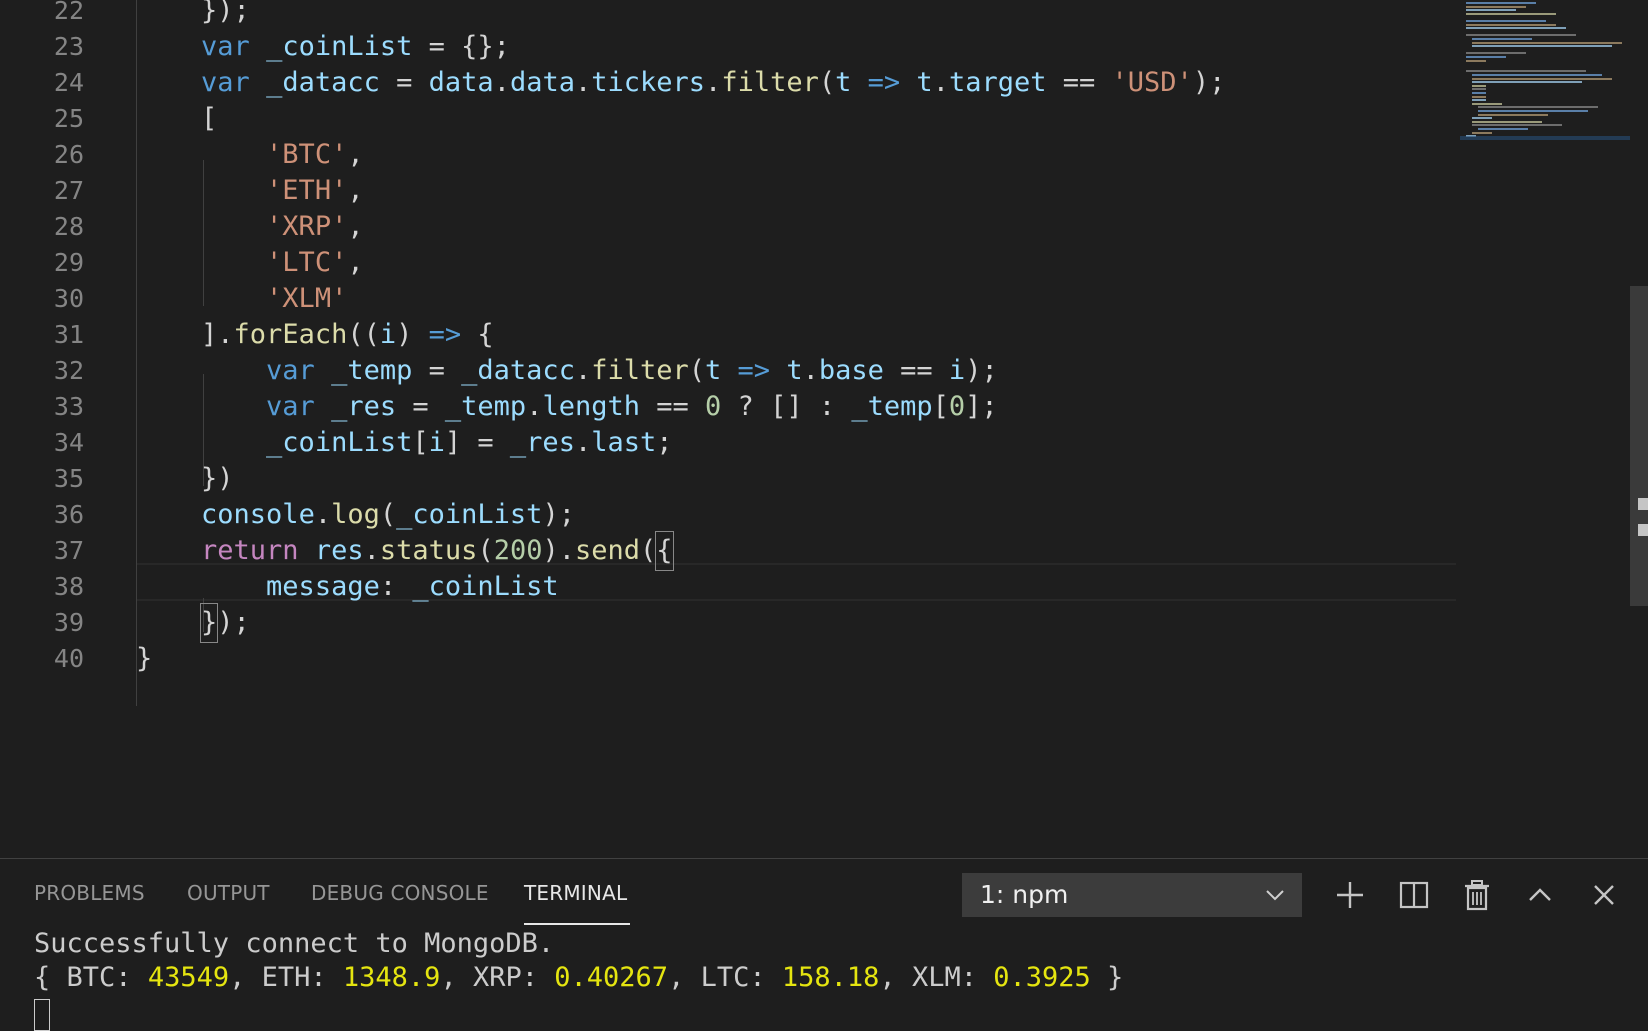 The height and width of the screenshot is (1031, 1648). What do you see at coordinates (936, 977) in the screenshot?
I see `terminal-text: XLM` at bounding box center [936, 977].